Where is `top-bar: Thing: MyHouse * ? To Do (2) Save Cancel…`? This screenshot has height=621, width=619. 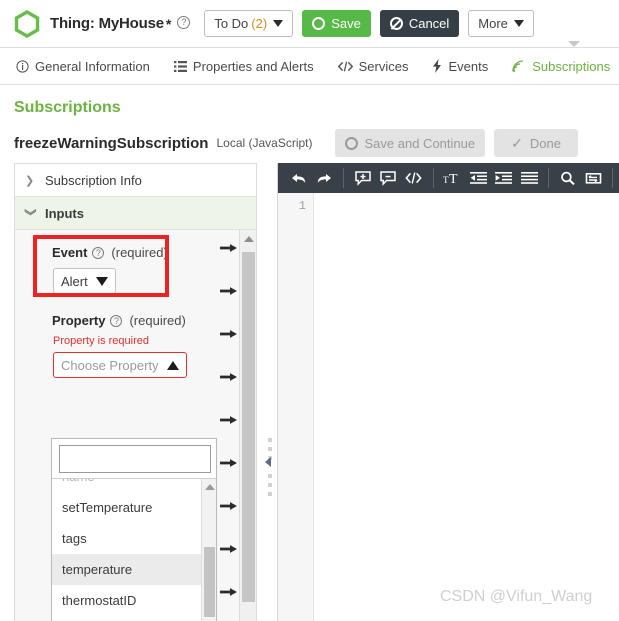
top-bar: Thing: MyHouse * ? To Do (2) Save Cancel… is located at coordinates (309, 23).